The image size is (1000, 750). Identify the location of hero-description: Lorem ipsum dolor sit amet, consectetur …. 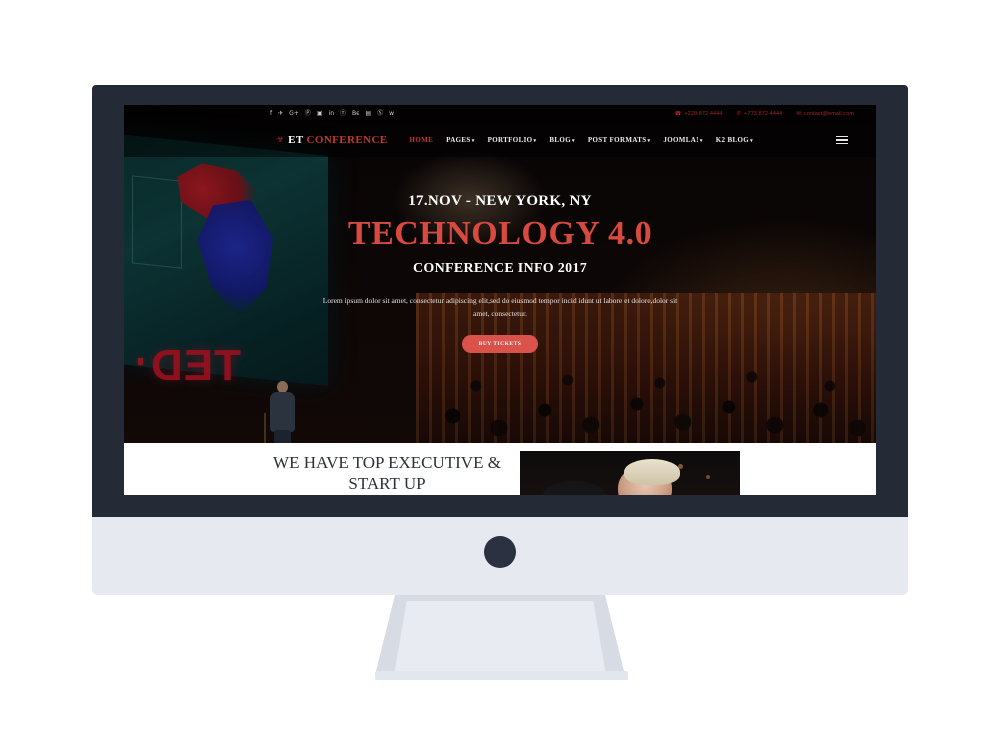
(500, 307).